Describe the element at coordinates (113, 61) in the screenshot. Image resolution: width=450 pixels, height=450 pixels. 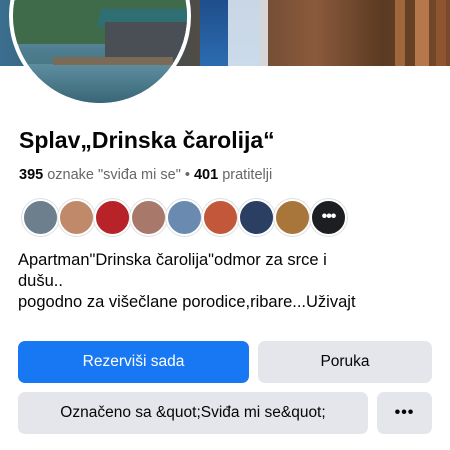
I see `deck-shape` at that location.